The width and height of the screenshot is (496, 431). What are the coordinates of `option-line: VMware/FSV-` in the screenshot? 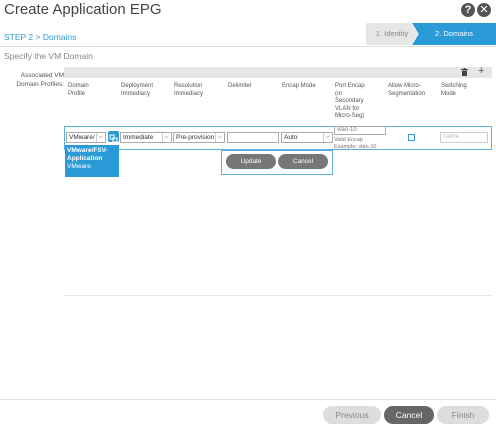 It's located at (87, 150).